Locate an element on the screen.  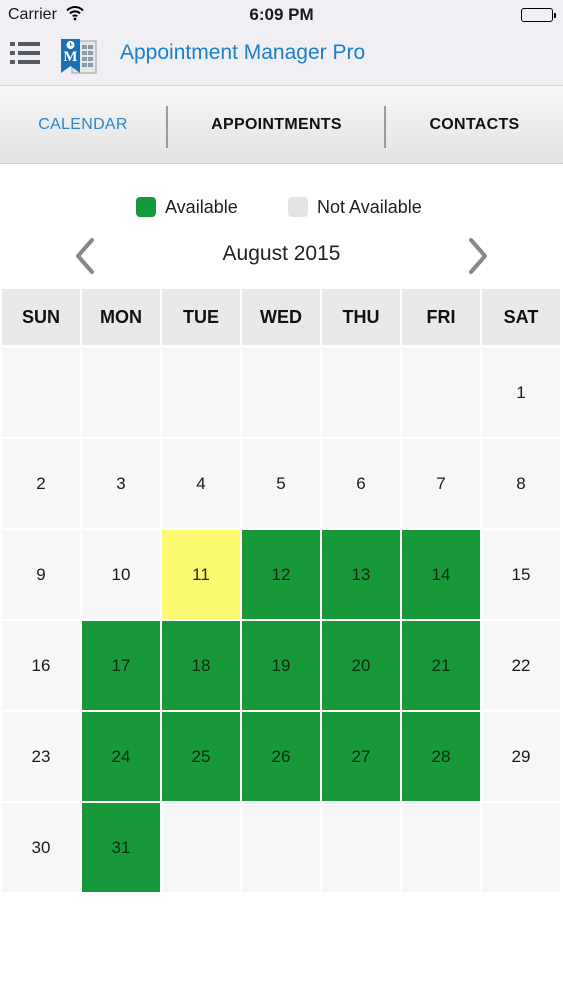
calendar-day-cell: 13 is located at coordinates (361, 574).